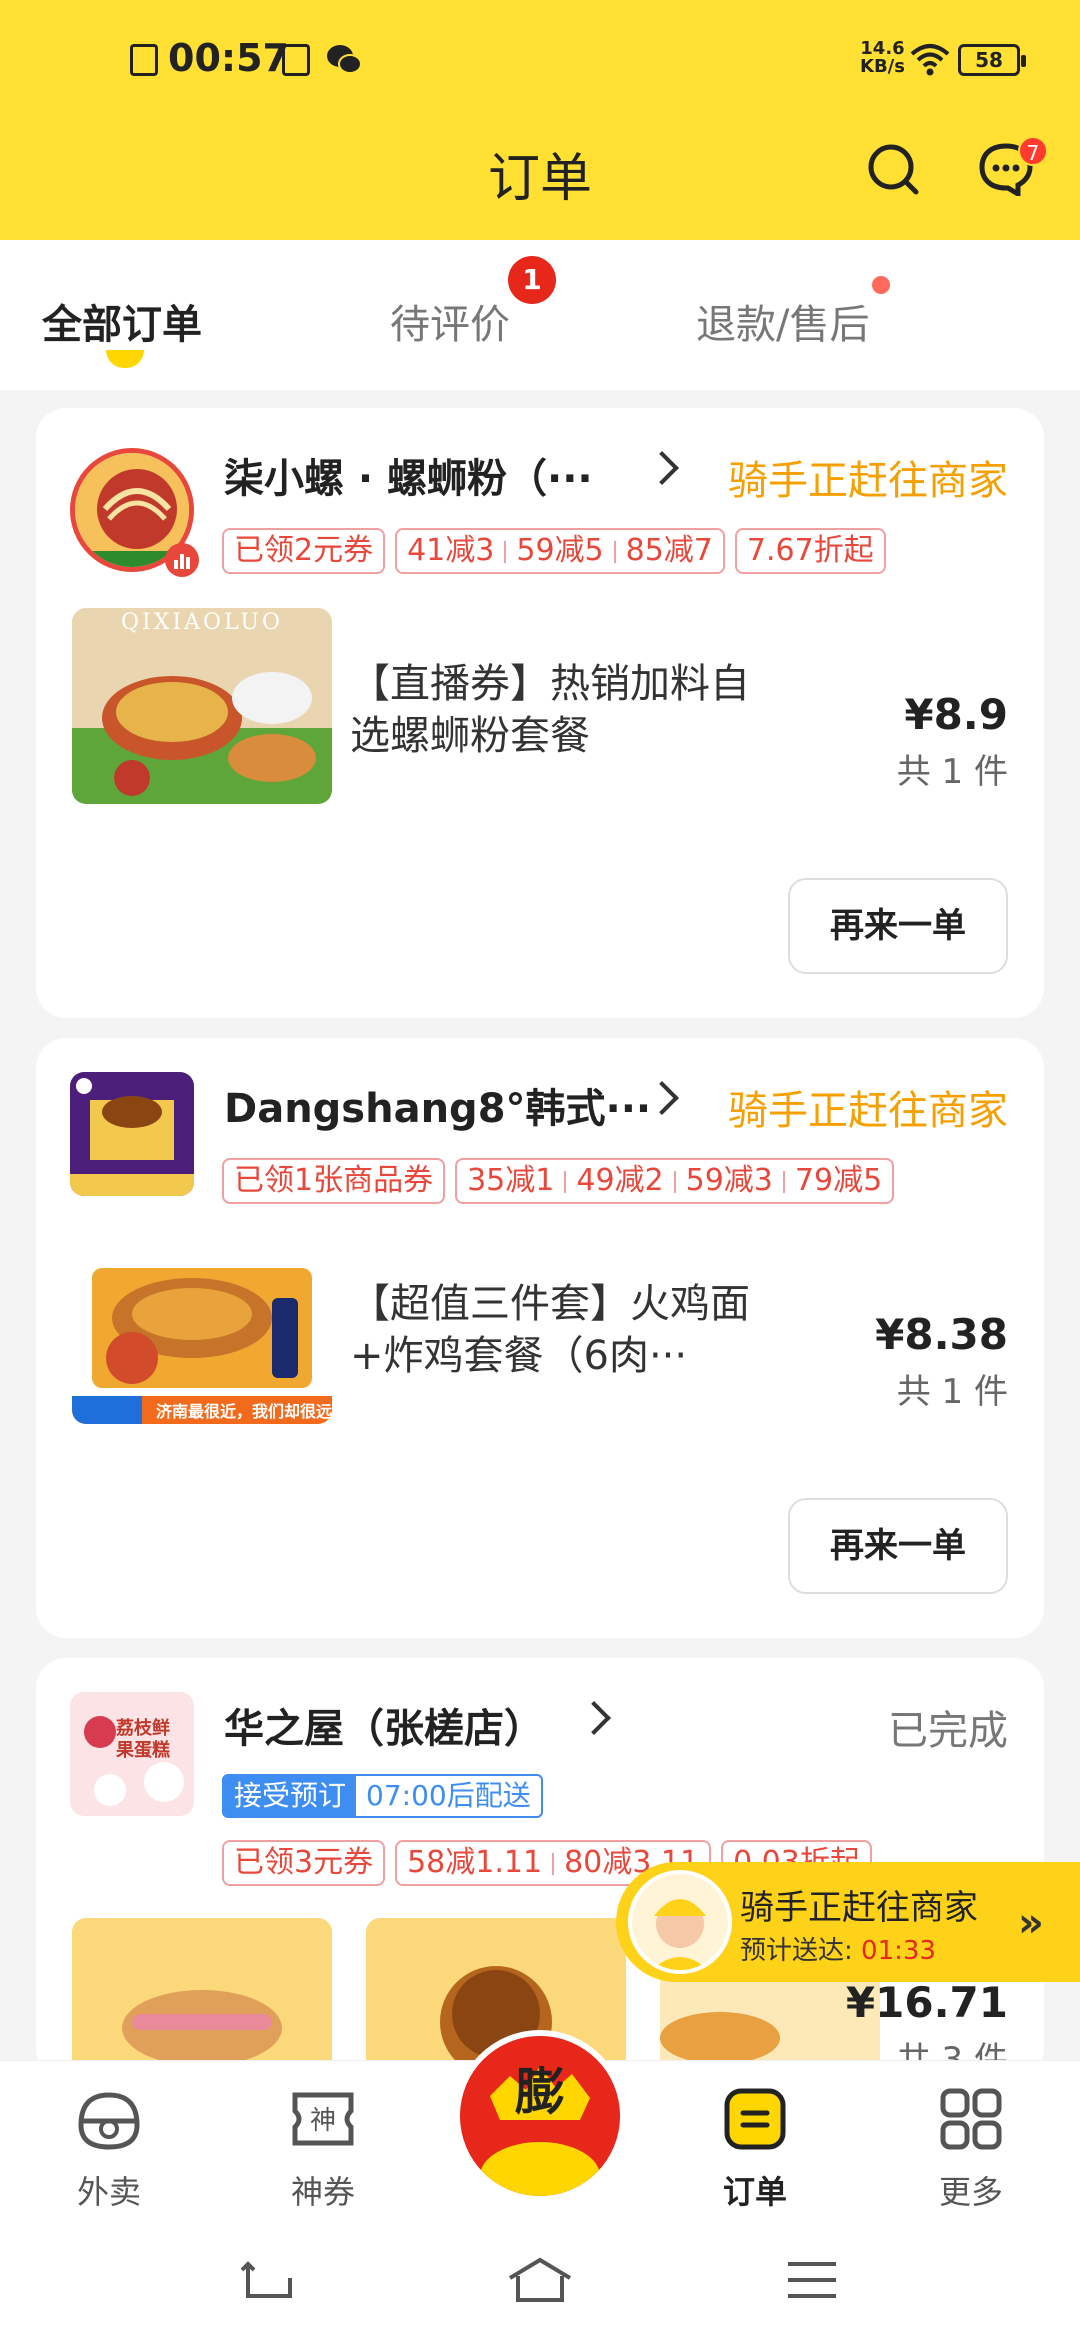 This screenshot has height=2340, width=1080. What do you see at coordinates (971, 2119) in the screenshot?
I see `grid-icon` at bounding box center [971, 2119].